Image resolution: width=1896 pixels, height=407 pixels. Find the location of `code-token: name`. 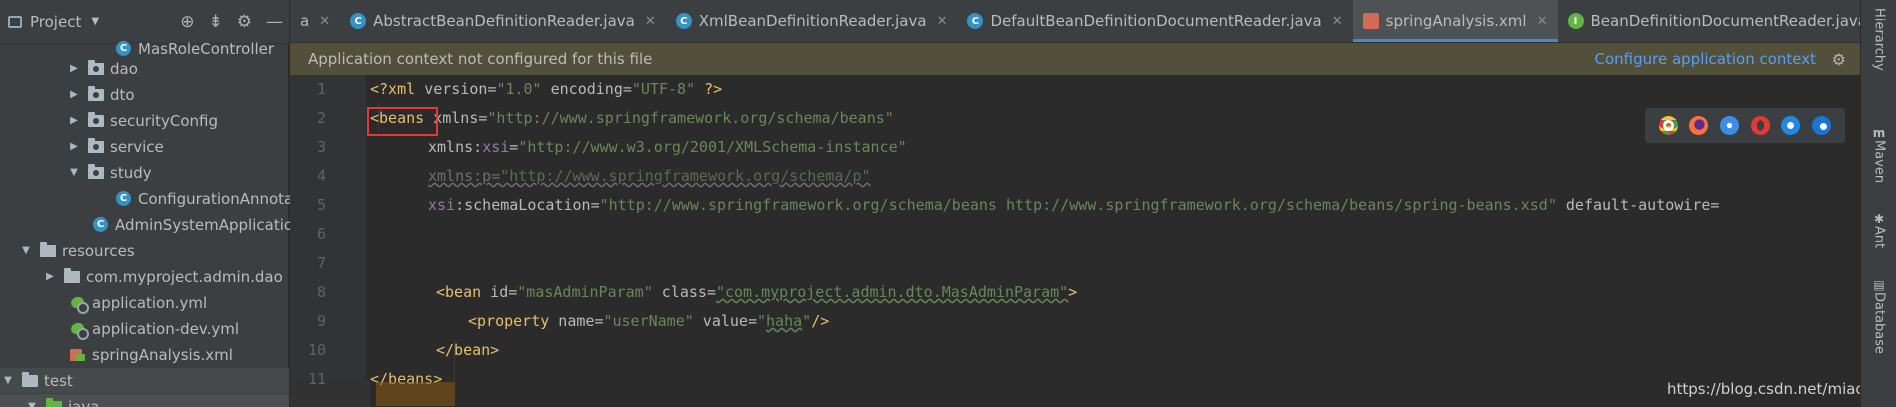

code-token: name is located at coordinates (572, 321).